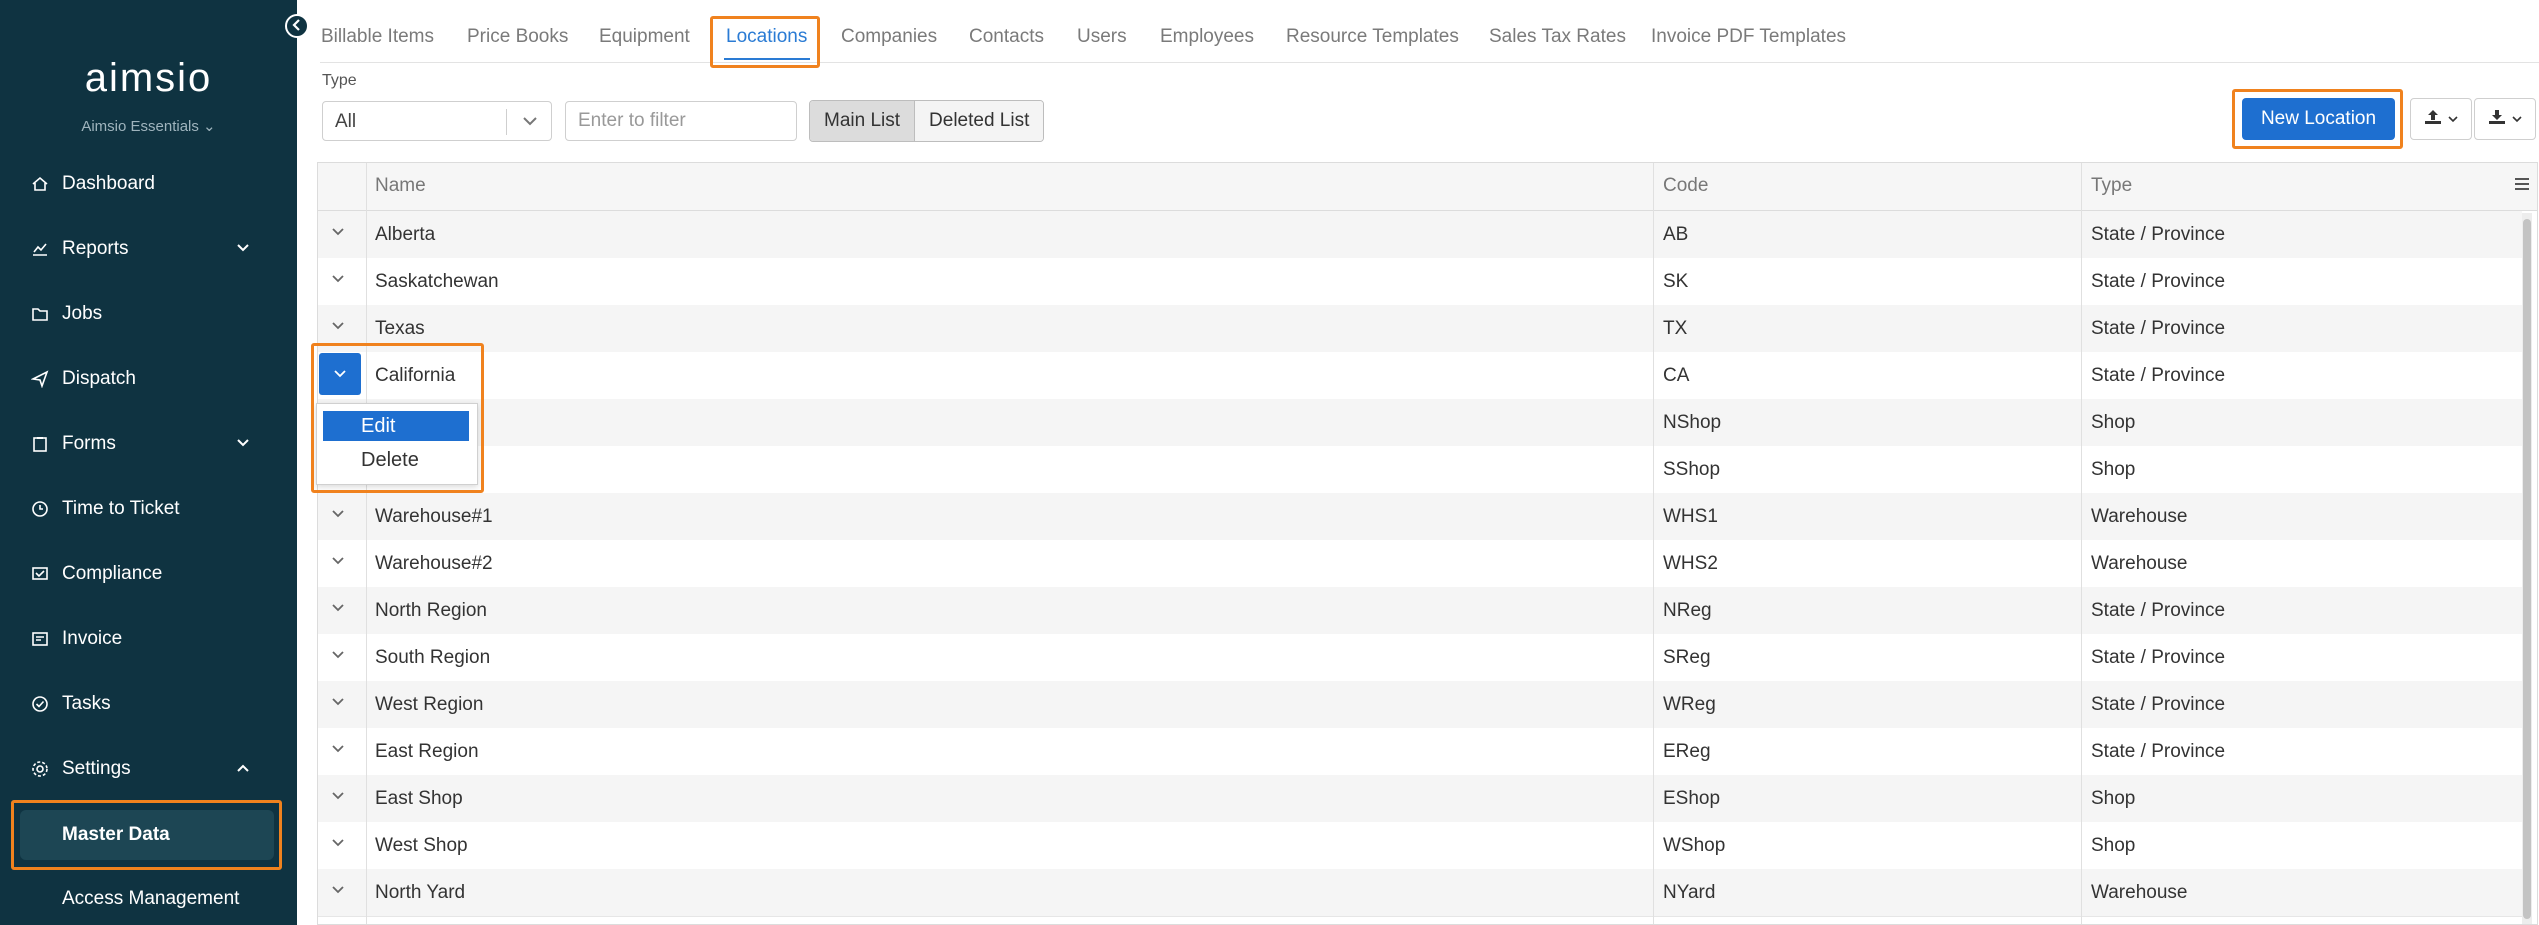 The image size is (2539, 925). What do you see at coordinates (437, 281) in the screenshot?
I see `cell-name: Saskatchewan` at bounding box center [437, 281].